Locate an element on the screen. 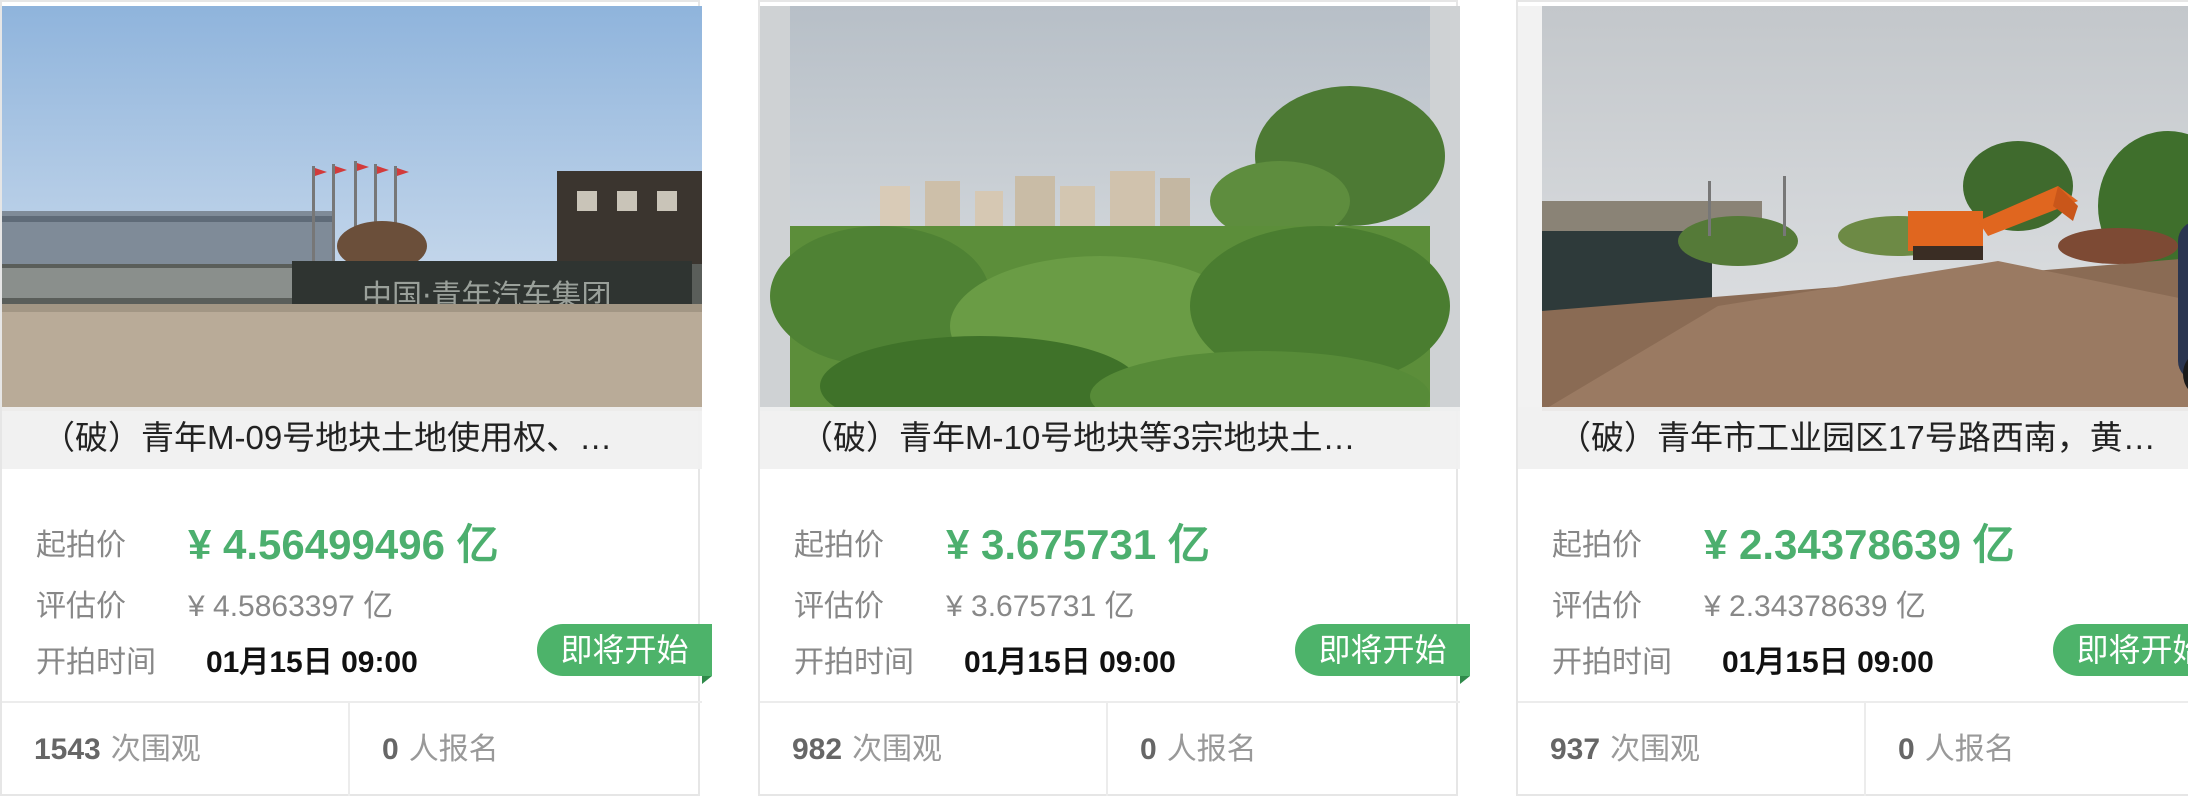  start-price-row: 起拍价 ¥ 2.34378639 亿 is located at coordinates (1783, 537).